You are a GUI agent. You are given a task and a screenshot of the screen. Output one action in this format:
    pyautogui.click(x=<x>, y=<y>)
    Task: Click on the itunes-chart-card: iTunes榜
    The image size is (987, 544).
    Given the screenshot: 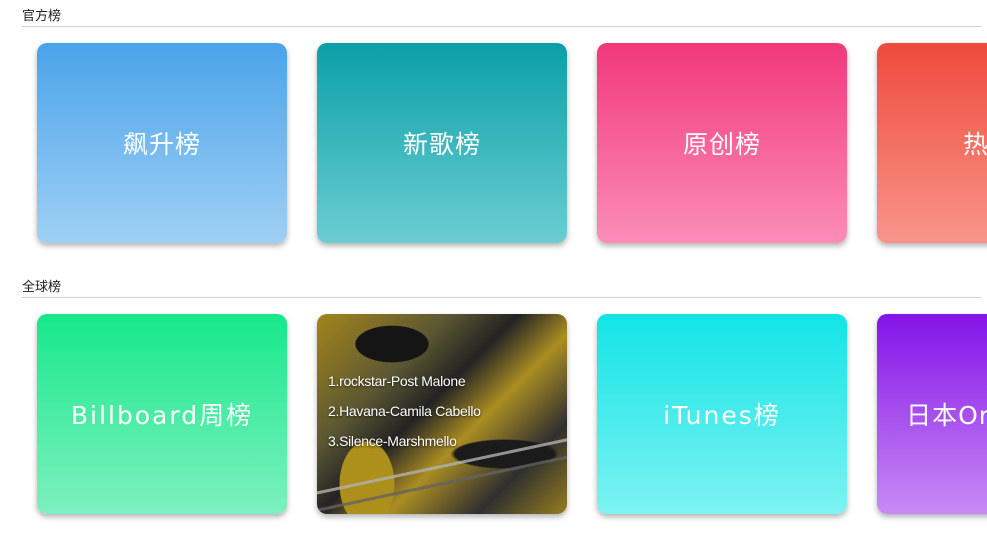 What is the action you would take?
    pyautogui.click(x=722, y=414)
    